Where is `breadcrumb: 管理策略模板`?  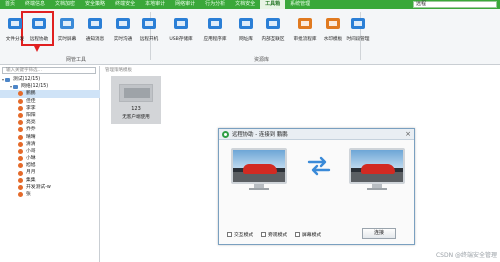 breadcrumb: 管理策略模板 is located at coordinates (118, 70).